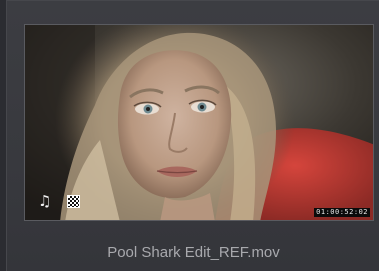 The height and width of the screenshot is (271, 379). I want to click on music-note-icon: ♫, so click(45, 201).